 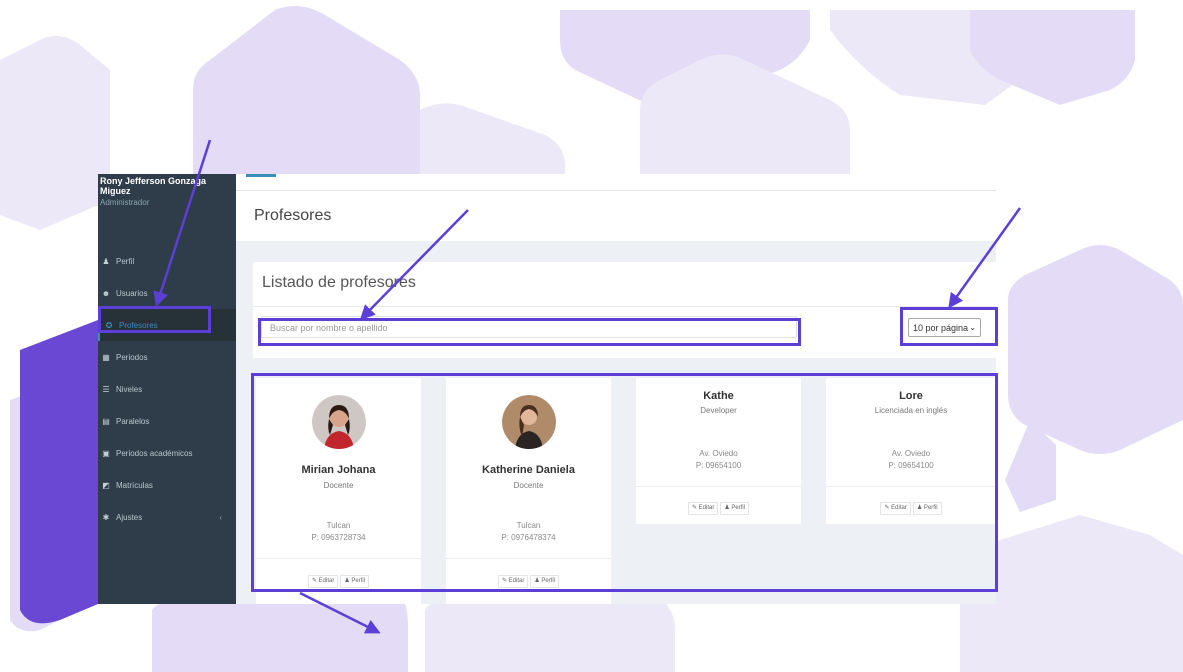 What do you see at coordinates (949, 326) in the screenshot?
I see `highlight-page-size` at bounding box center [949, 326].